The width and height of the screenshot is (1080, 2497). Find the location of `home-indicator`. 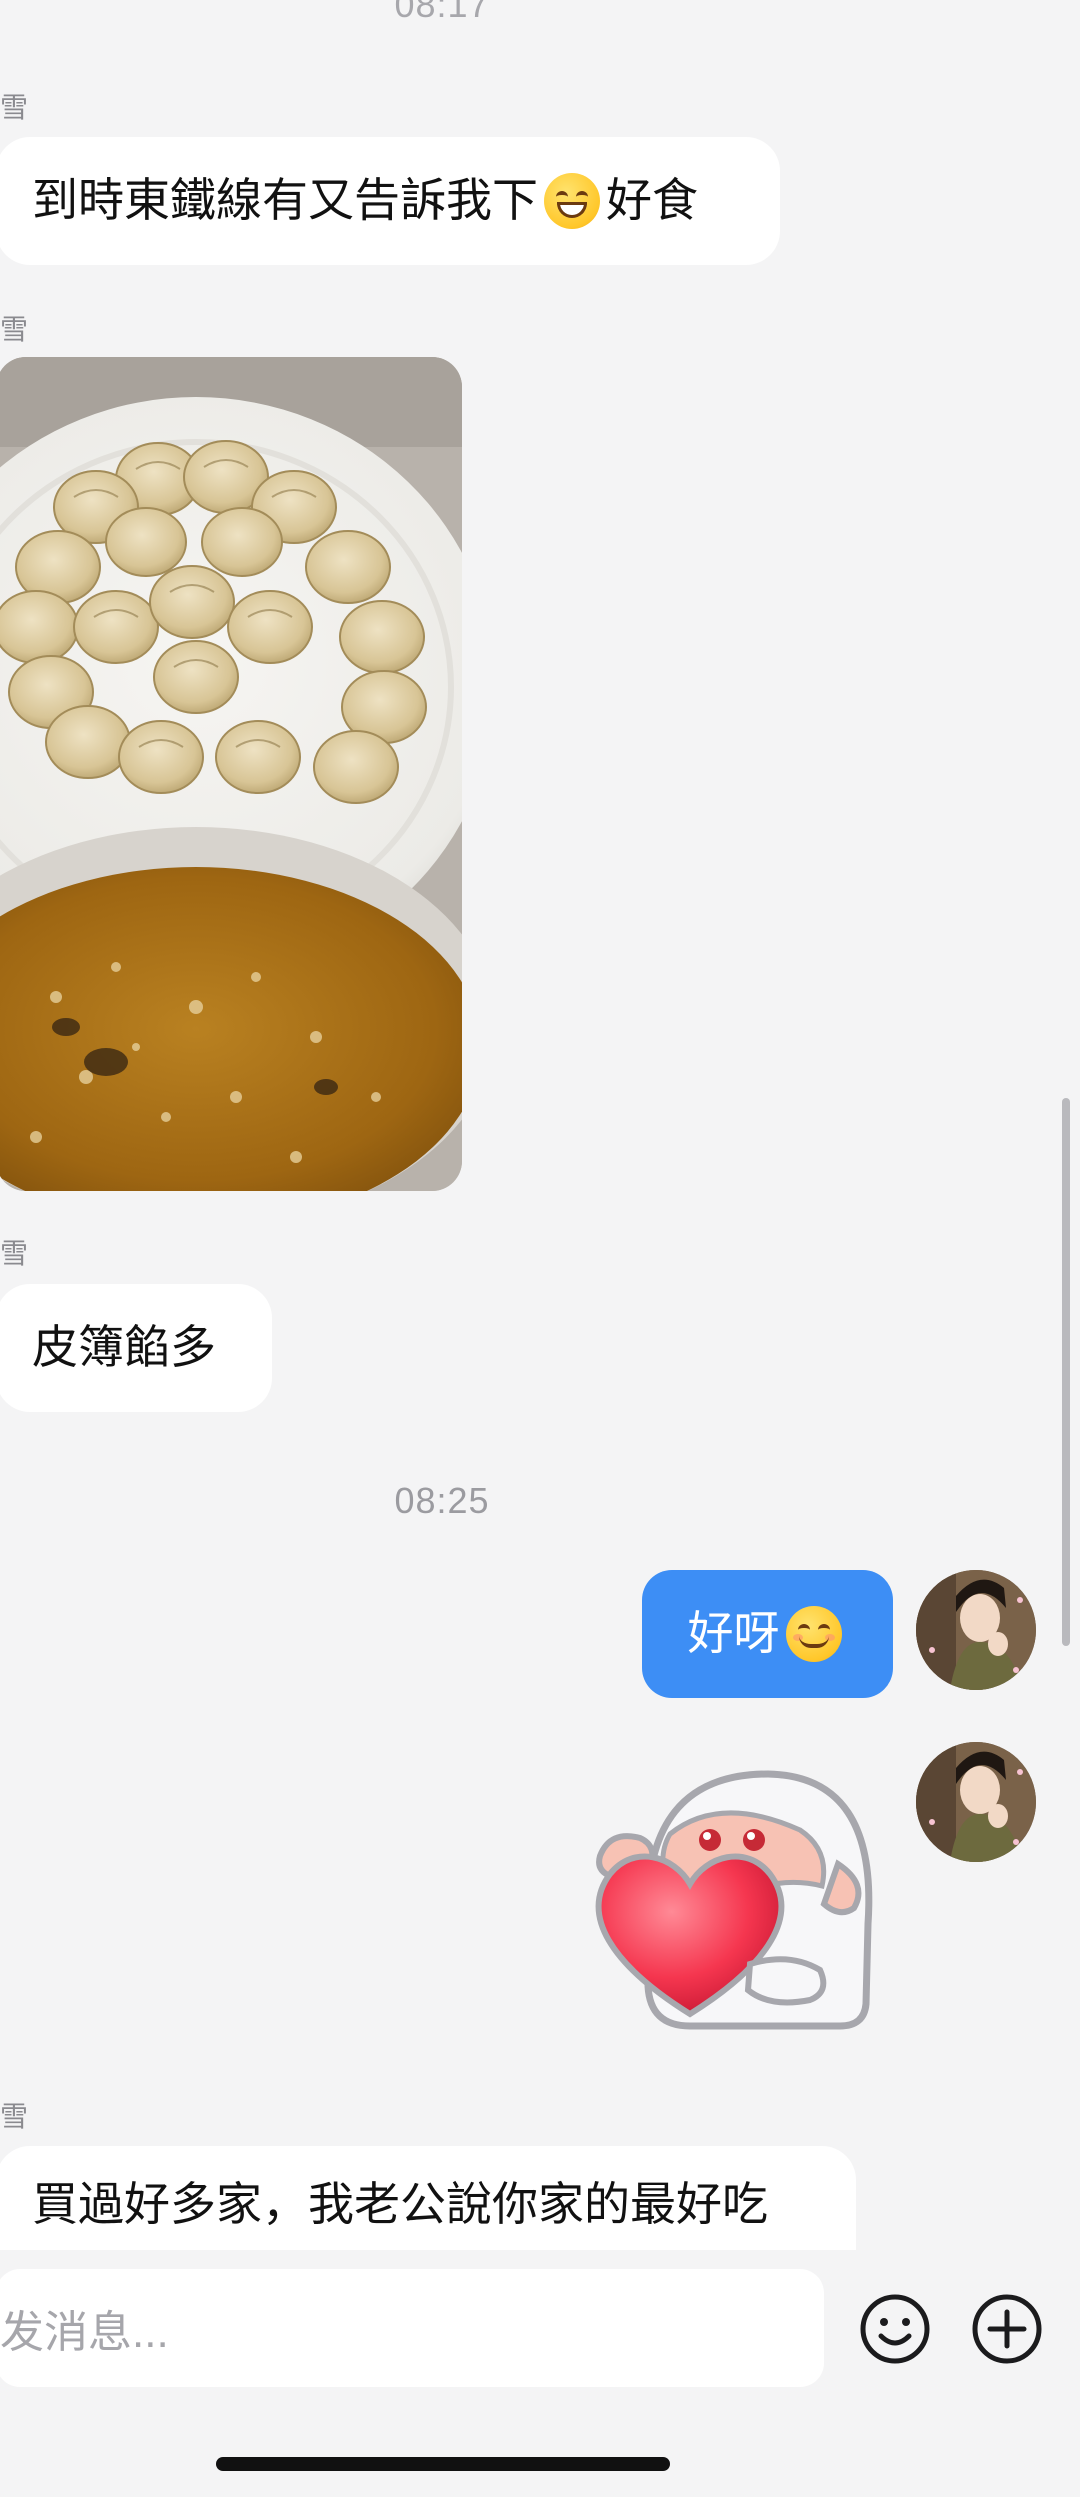

home-indicator is located at coordinates (443, 2464).